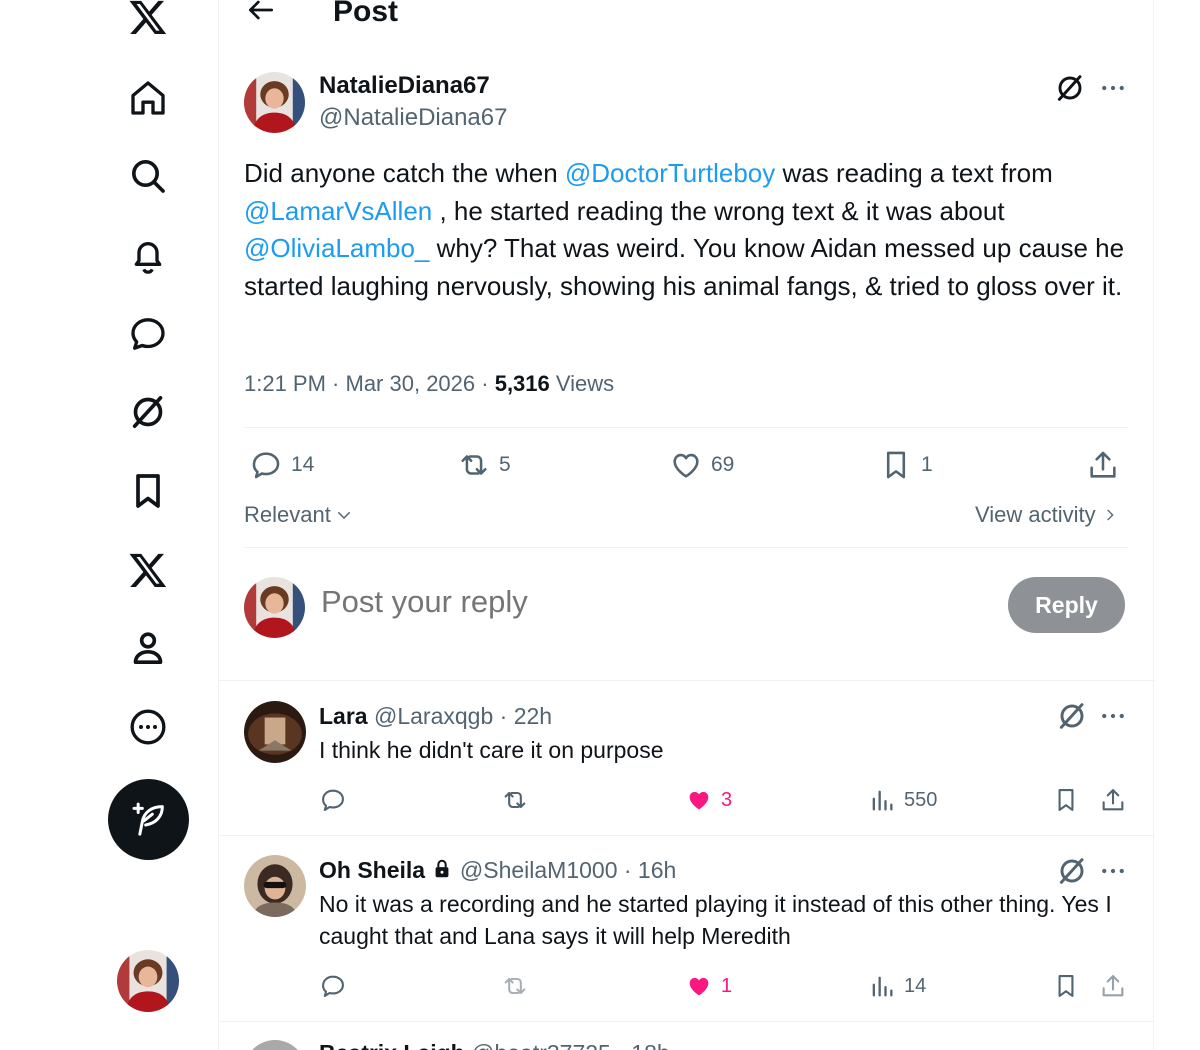 The width and height of the screenshot is (1200, 1050). I want to click on chevron-down-icon, so click(343, 516).